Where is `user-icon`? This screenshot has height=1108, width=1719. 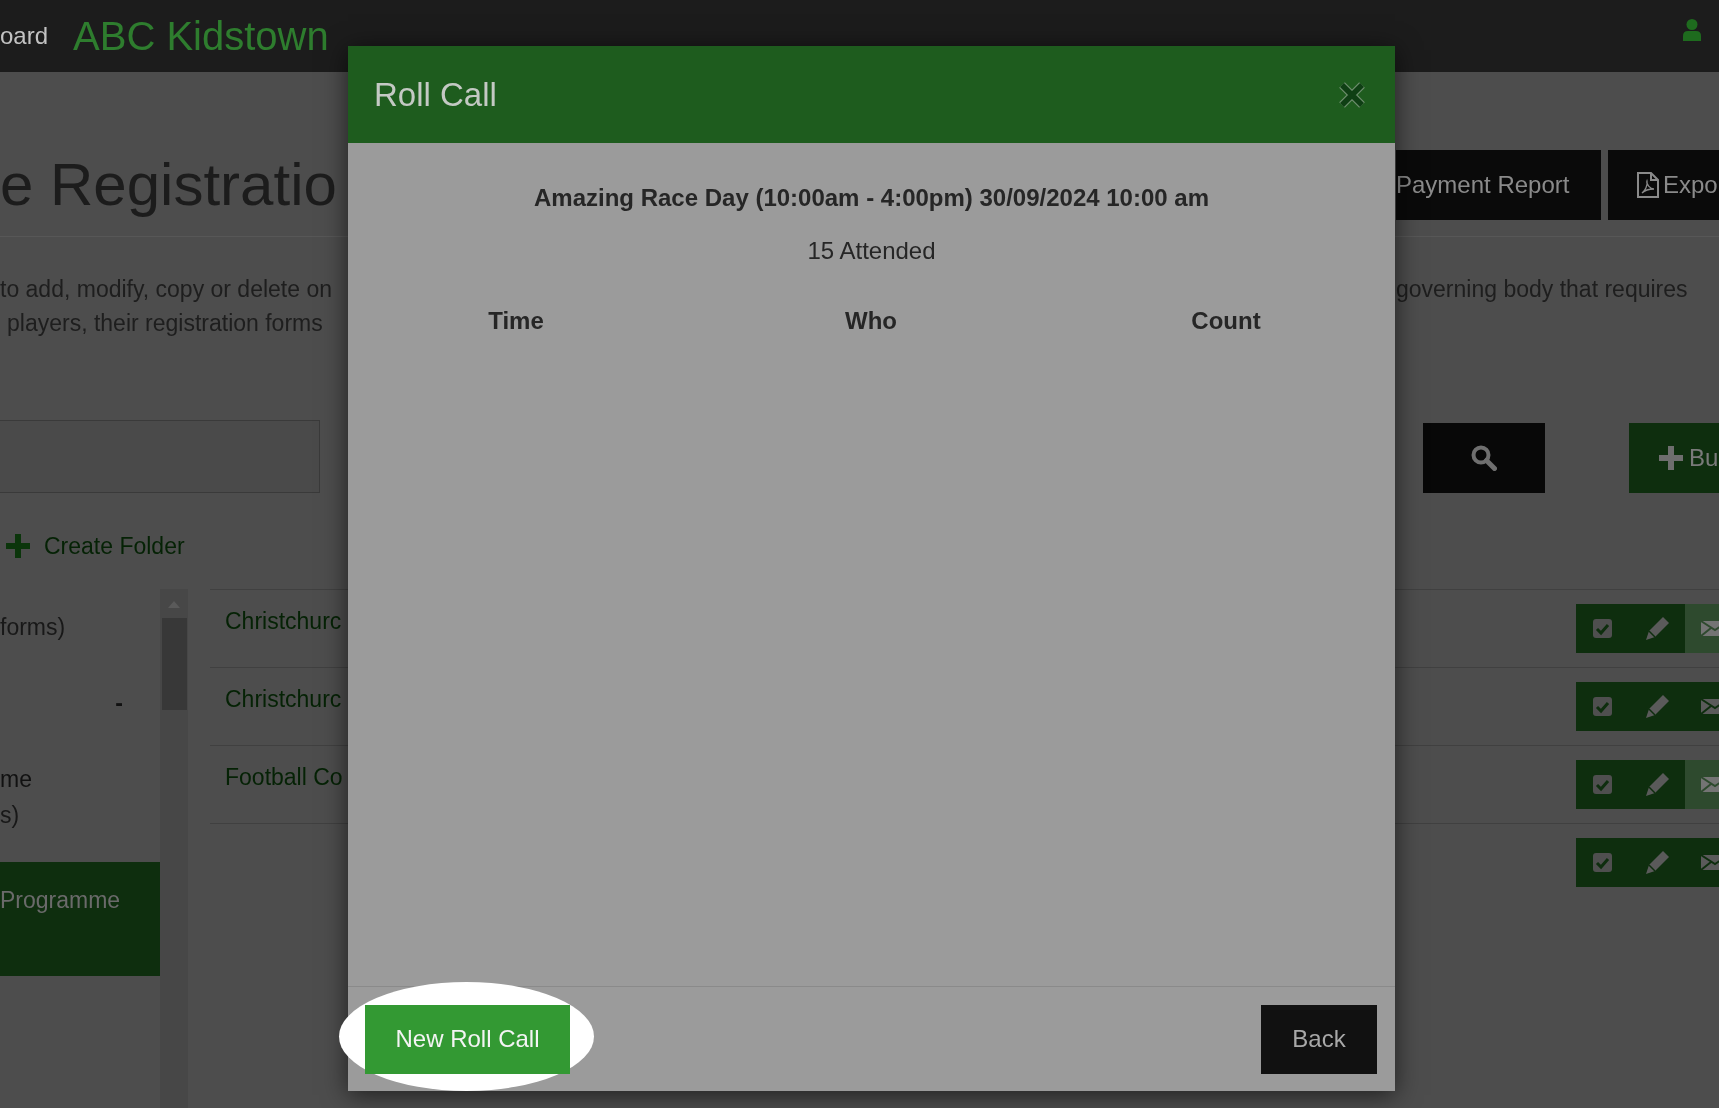 user-icon is located at coordinates (1692, 30).